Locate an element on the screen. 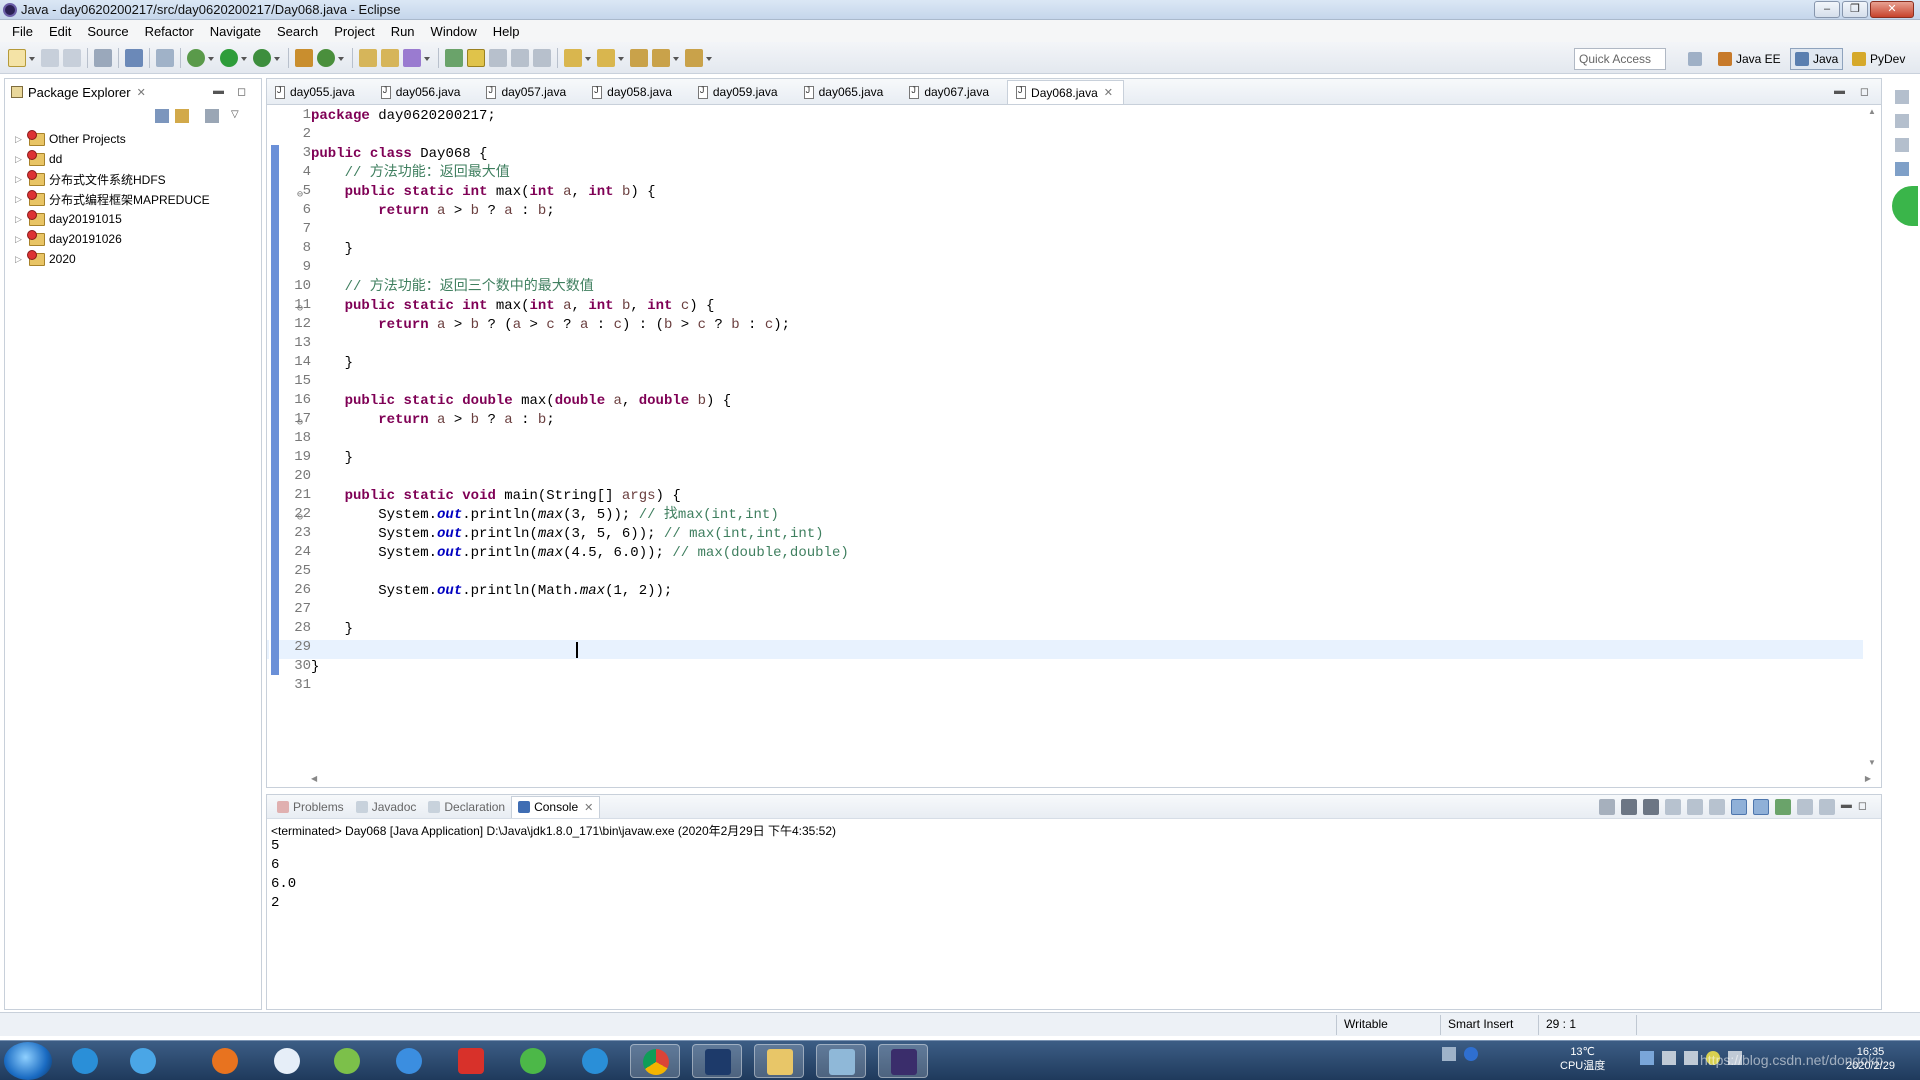  show-stdout-icon is located at coordinates (1738, 807).